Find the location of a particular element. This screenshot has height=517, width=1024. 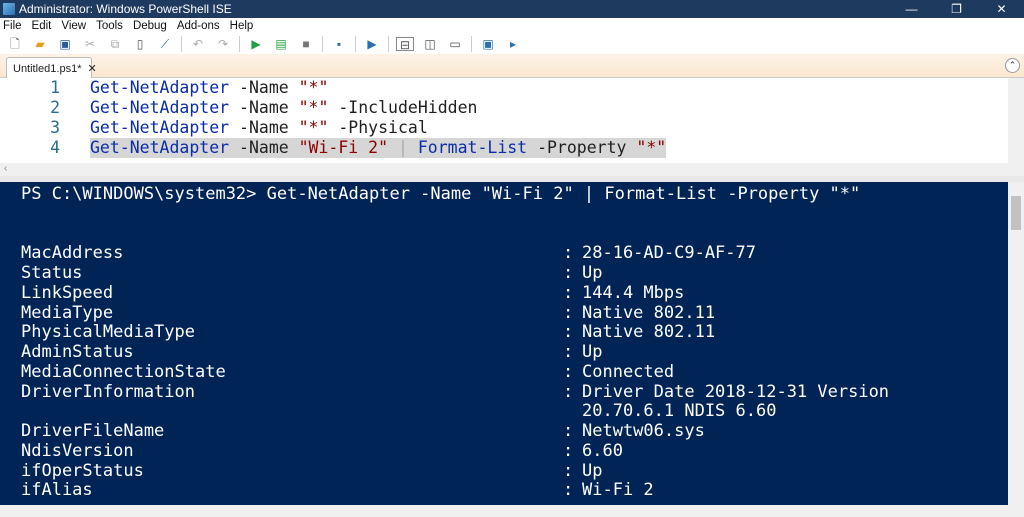

menu-debug: Debug is located at coordinates (150, 26).